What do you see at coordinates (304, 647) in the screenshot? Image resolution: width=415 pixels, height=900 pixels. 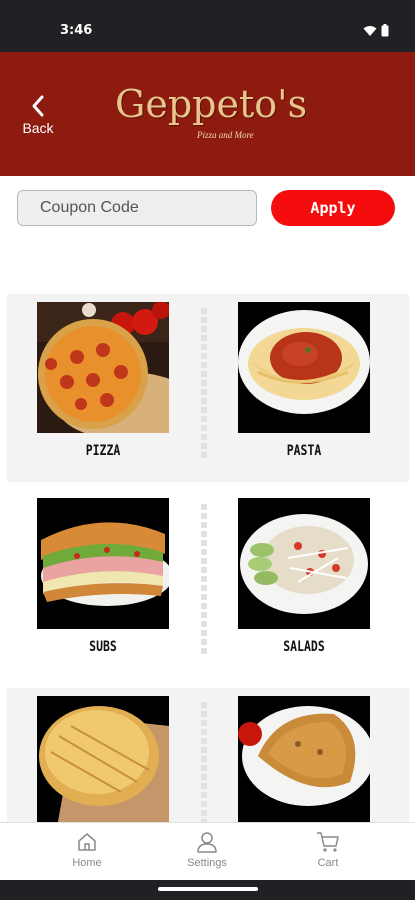 I see `menu-item-label: SALADS` at bounding box center [304, 647].